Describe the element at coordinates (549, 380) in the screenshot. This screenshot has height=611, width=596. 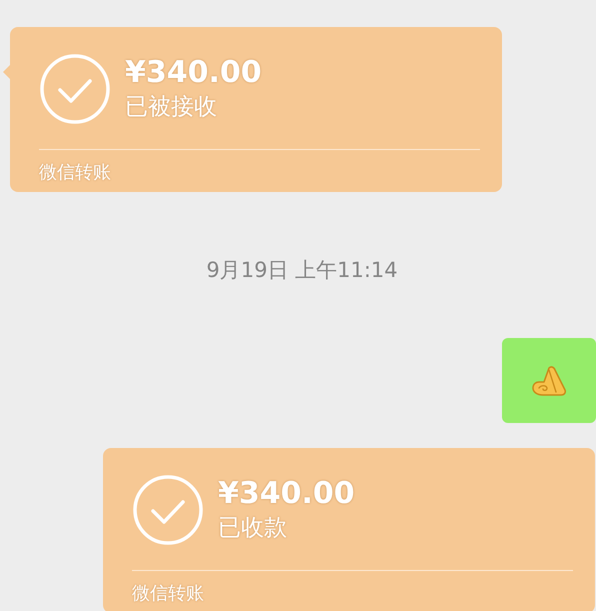
I see `message-bubble` at that location.